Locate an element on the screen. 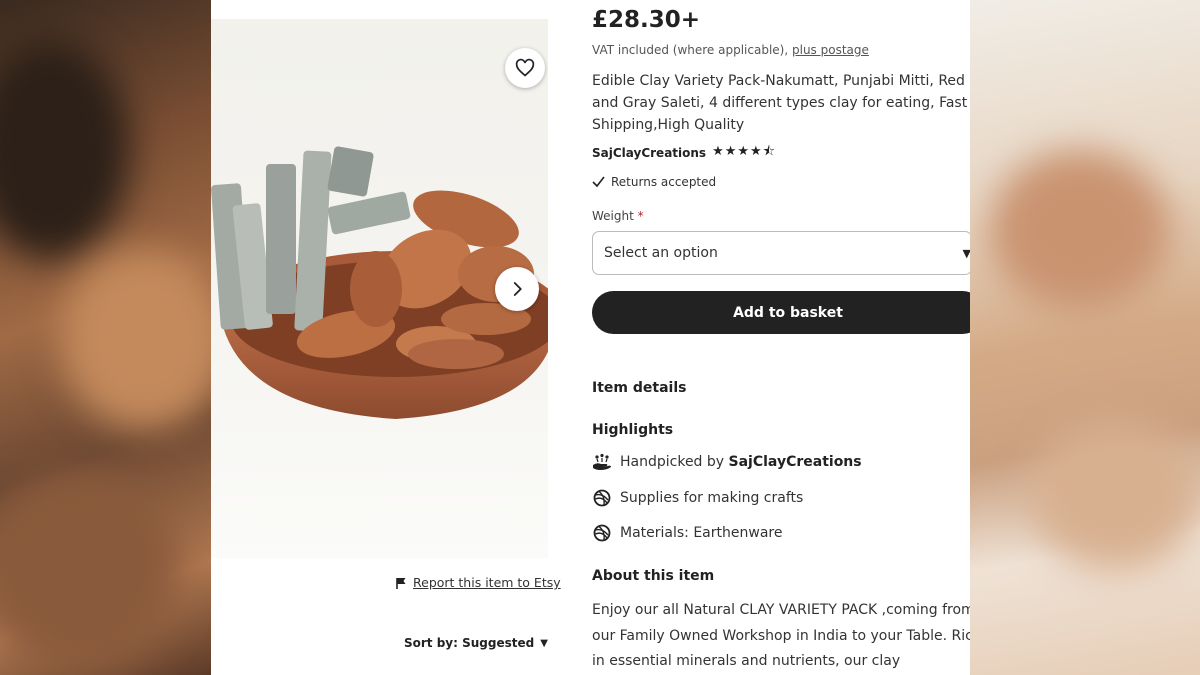 The image size is (1200, 675). hand-icon is located at coordinates (602, 461).